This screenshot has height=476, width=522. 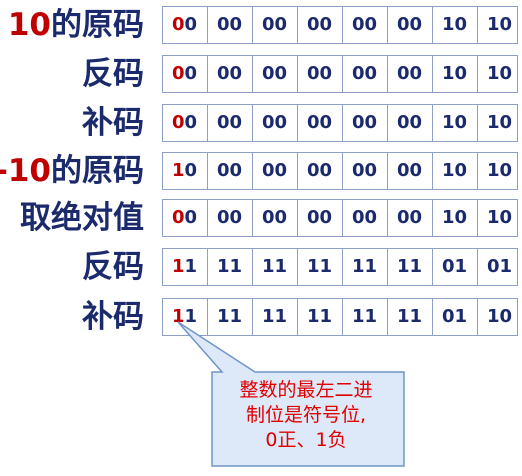 I want to click on row-label: 取绝对值, so click(x=82, y=218).